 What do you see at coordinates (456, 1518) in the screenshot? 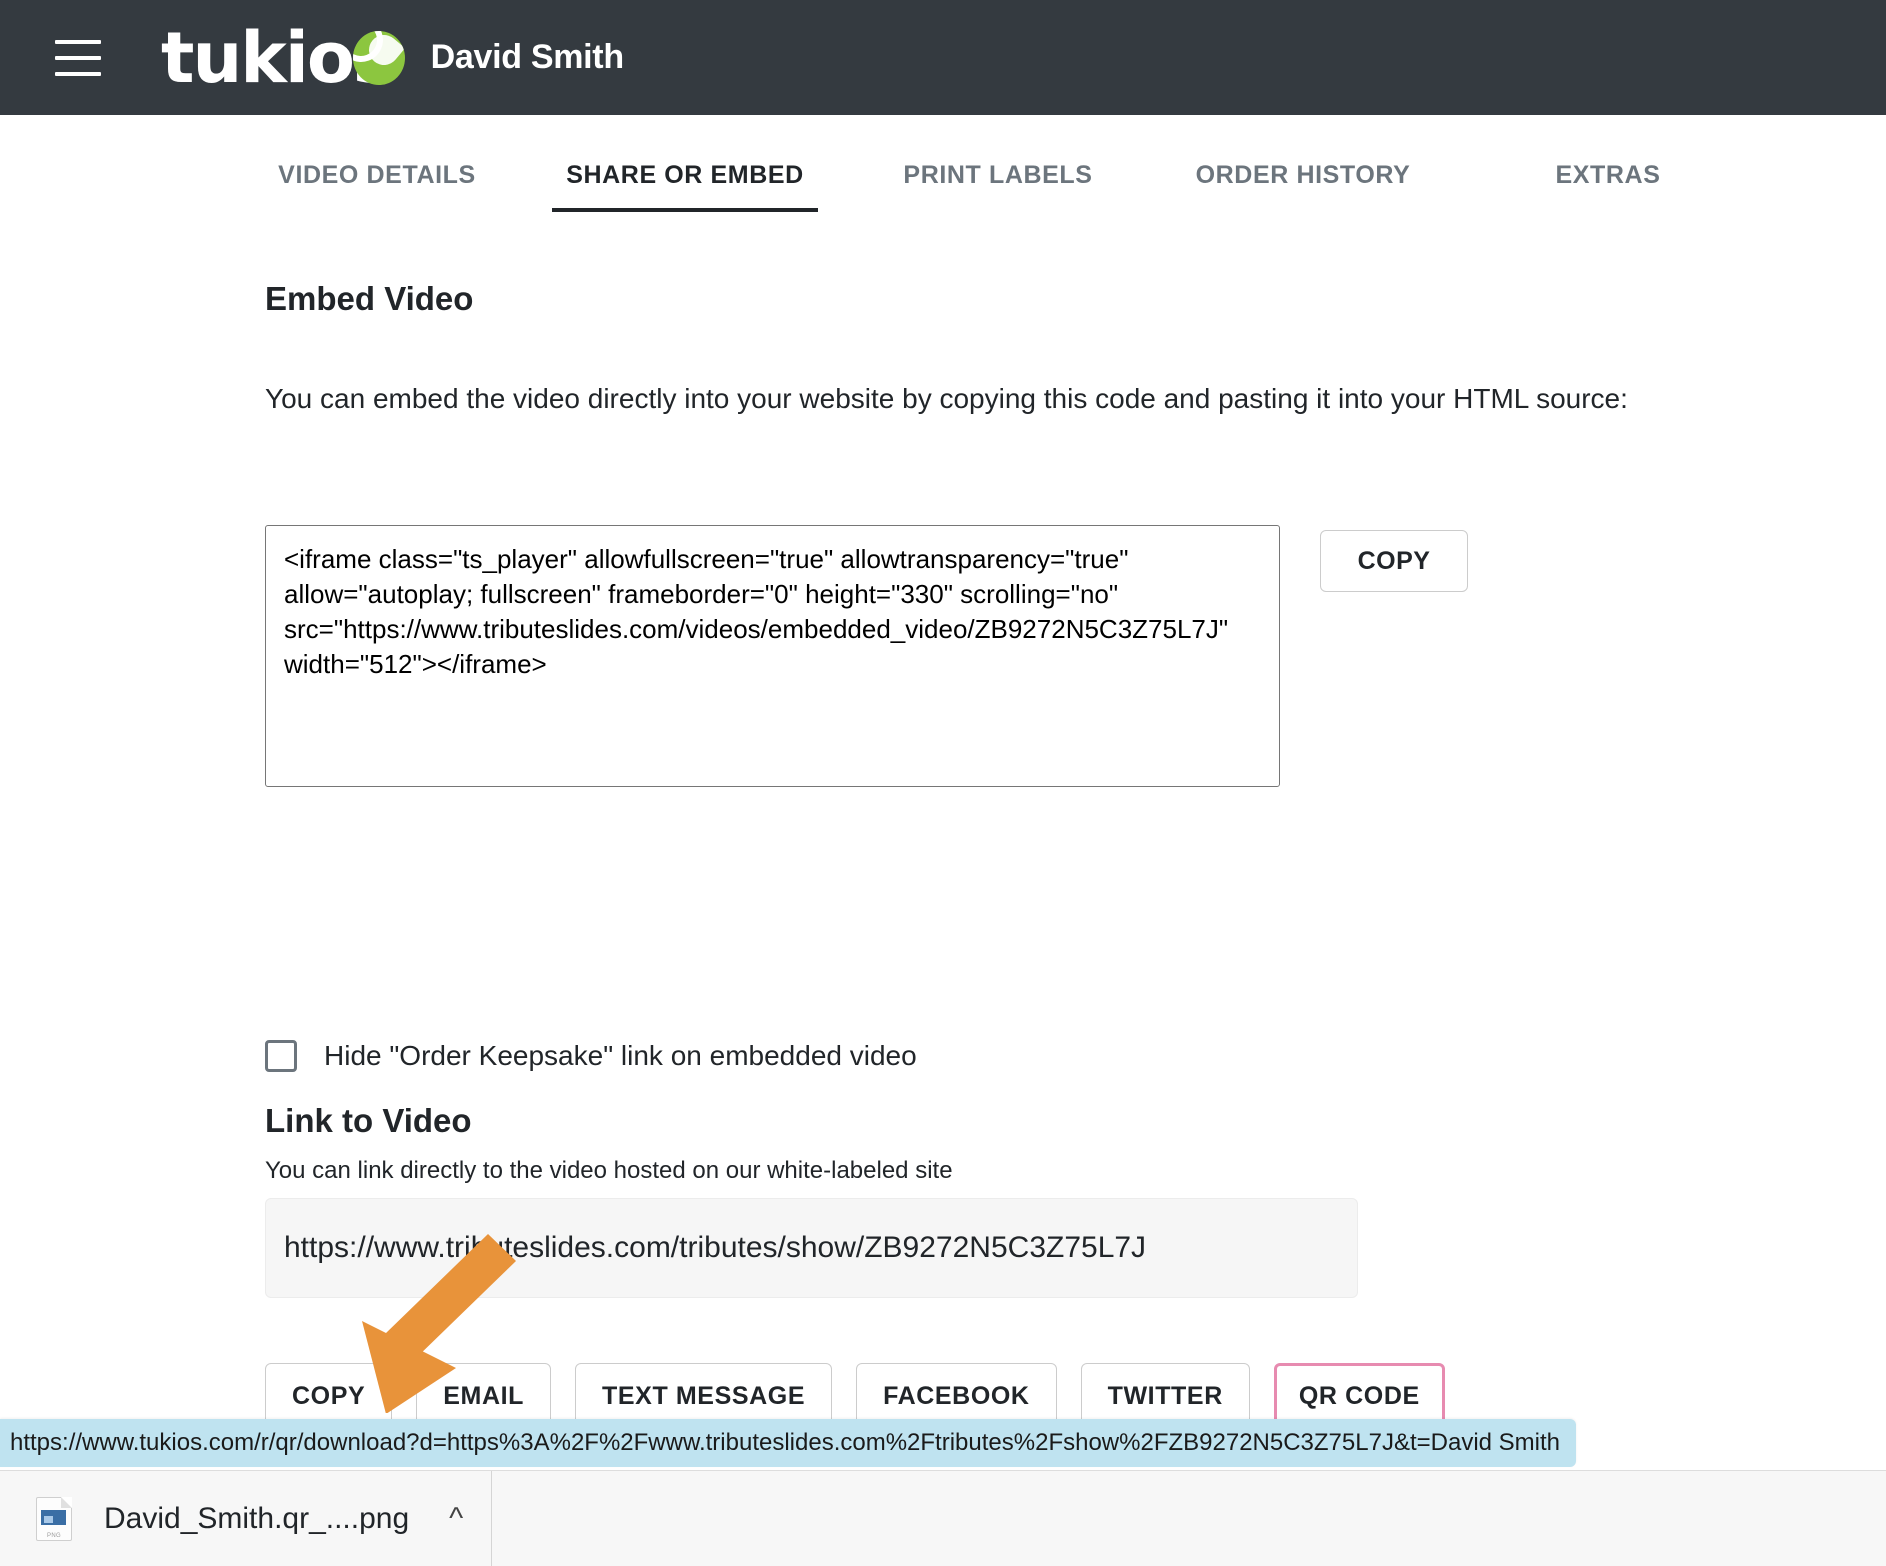
I see `chevron-up-icon: ^` at bounding box center [456, 1518].